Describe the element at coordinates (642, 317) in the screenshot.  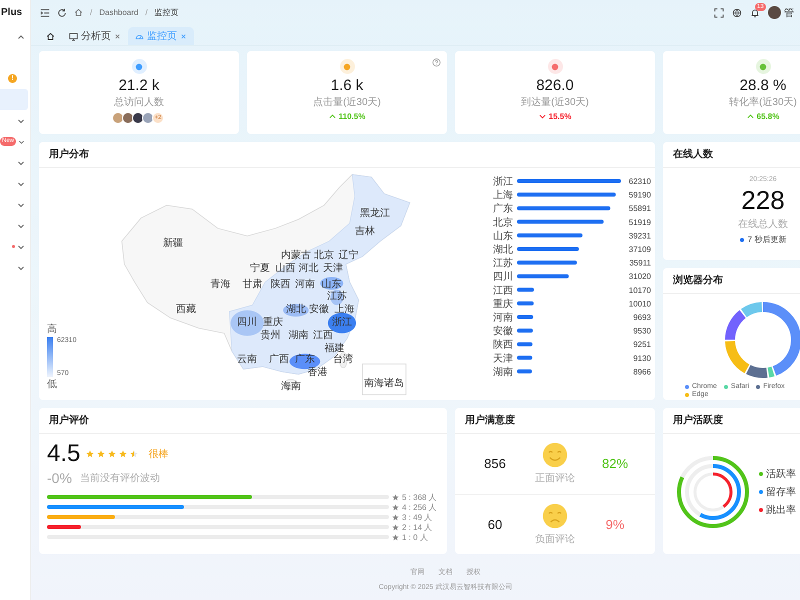
I see `ranking-value: 9693` at that location.